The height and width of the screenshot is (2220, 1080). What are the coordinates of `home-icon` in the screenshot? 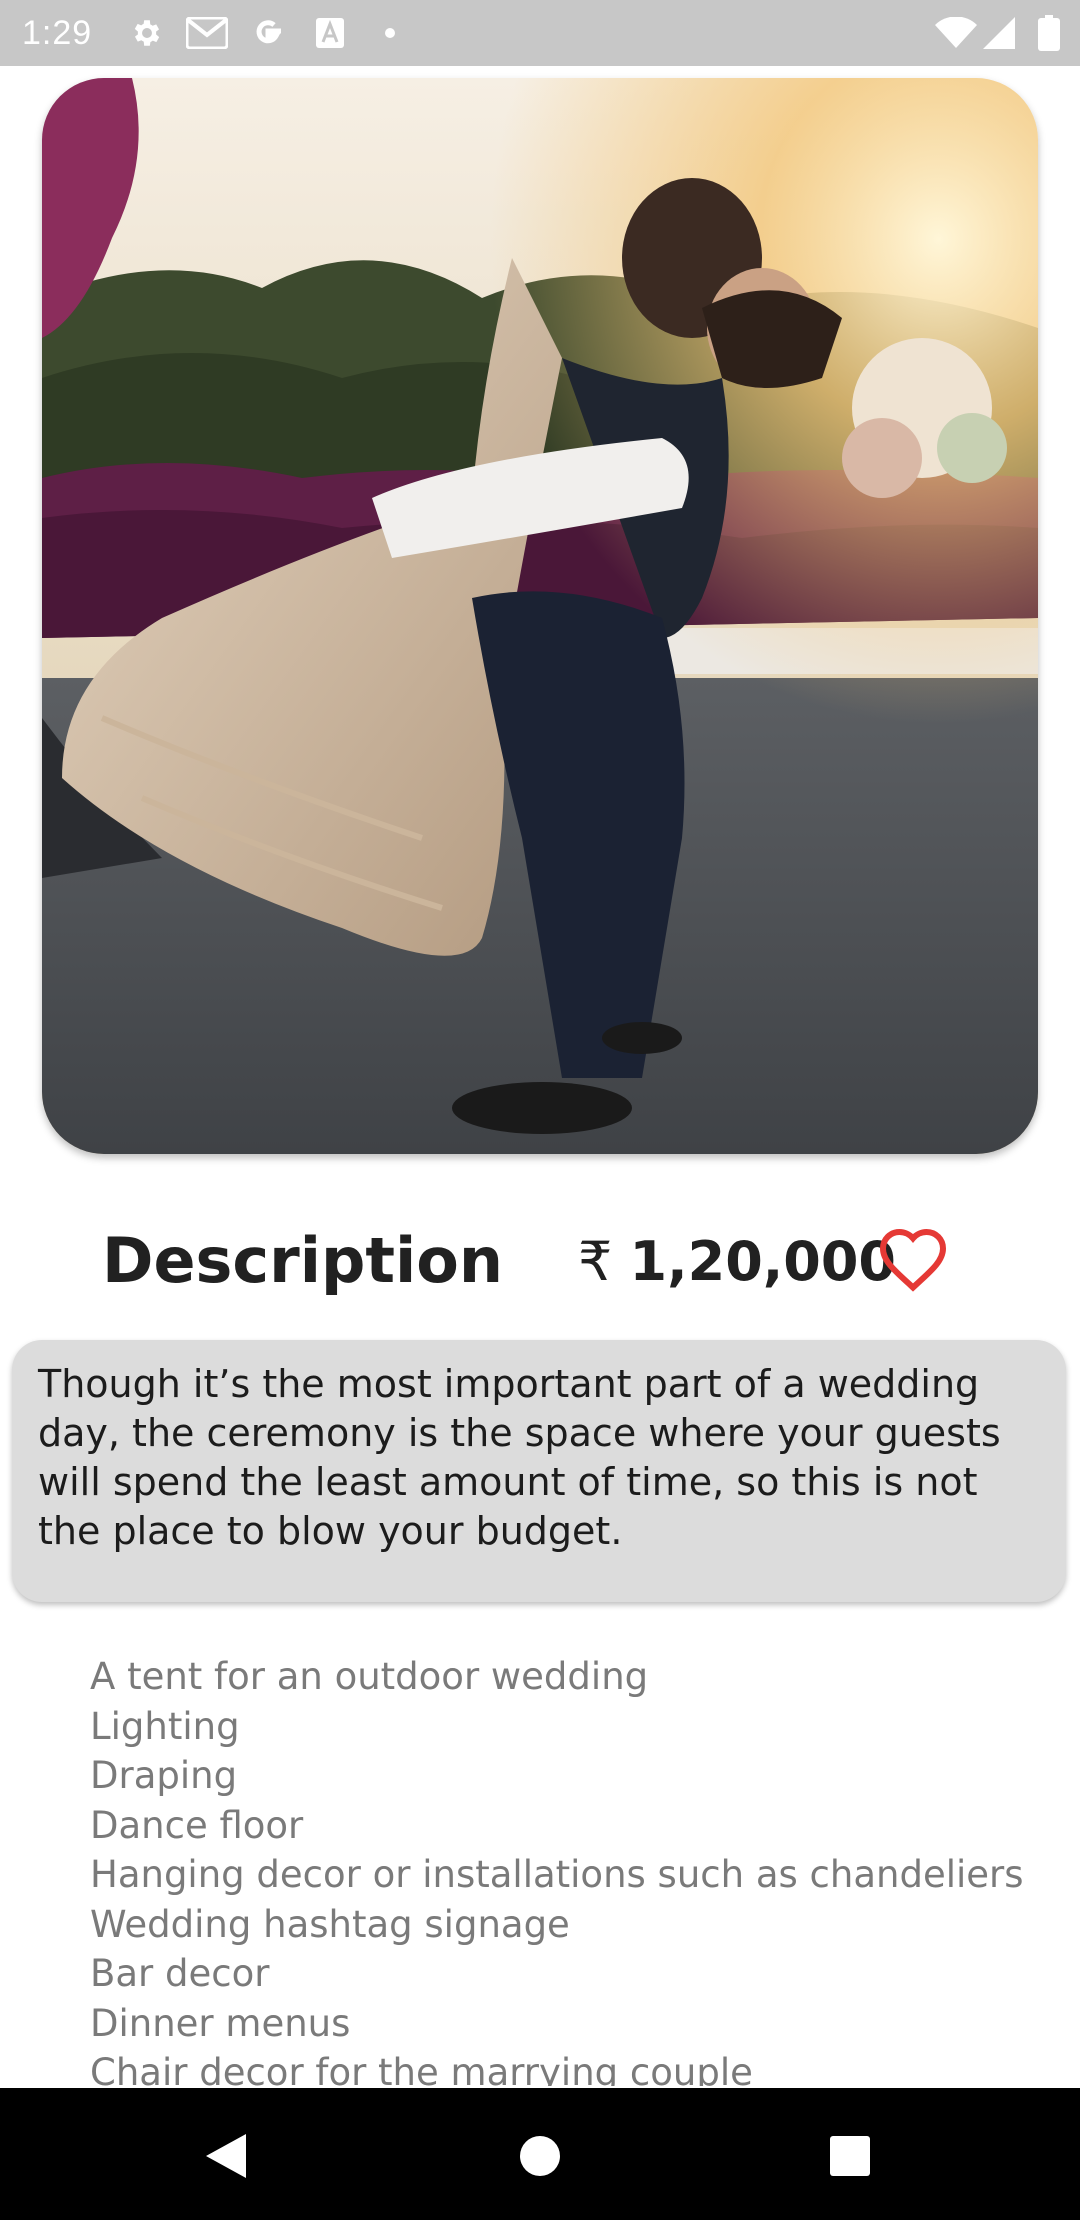 It's located at (540, 2158).